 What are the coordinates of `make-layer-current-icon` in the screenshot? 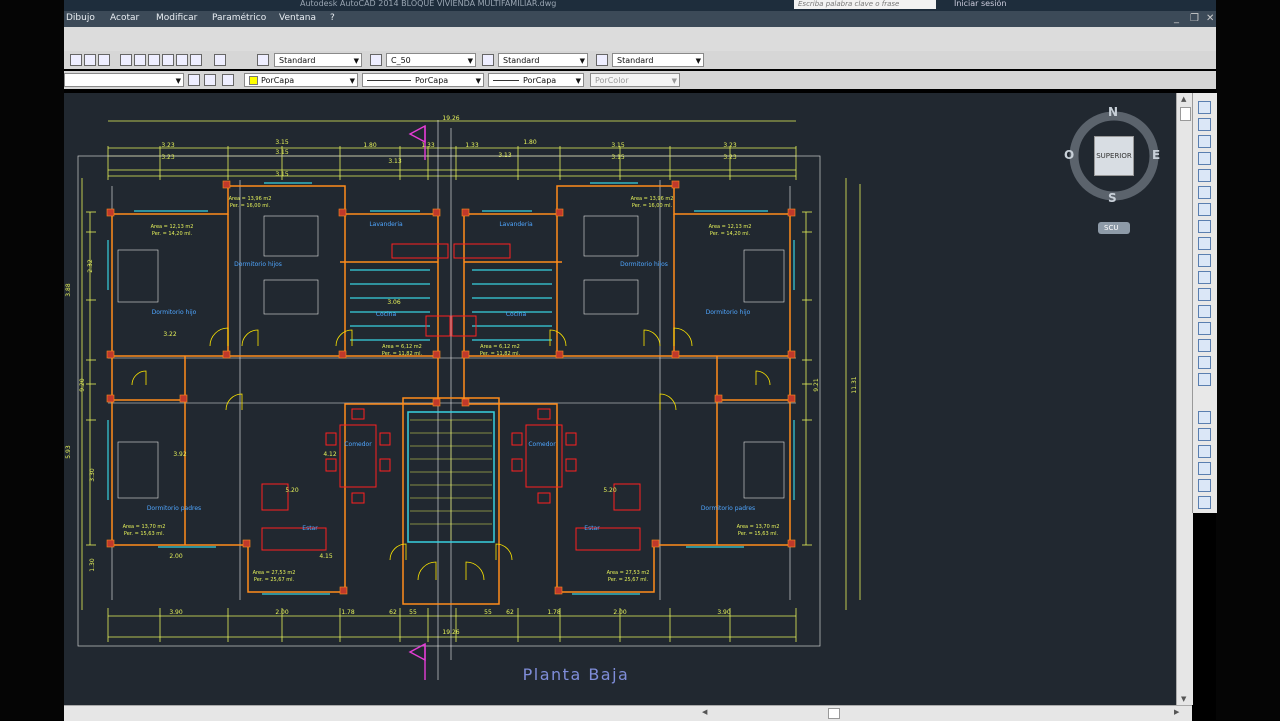 It's located at (194, 80).